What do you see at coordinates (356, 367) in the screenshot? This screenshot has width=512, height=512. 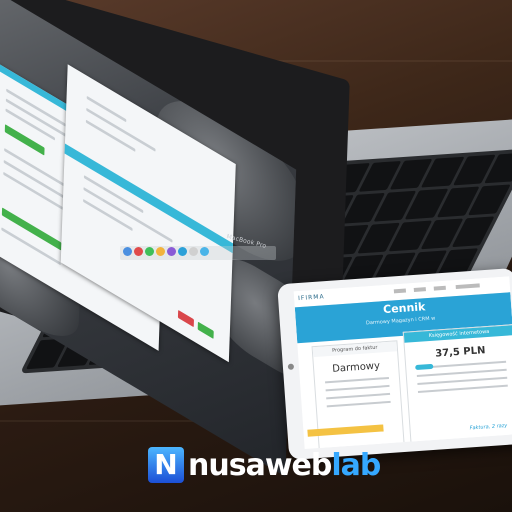 I see `tablet-plan-name: Darmowy` at bounding box center [356, 367].